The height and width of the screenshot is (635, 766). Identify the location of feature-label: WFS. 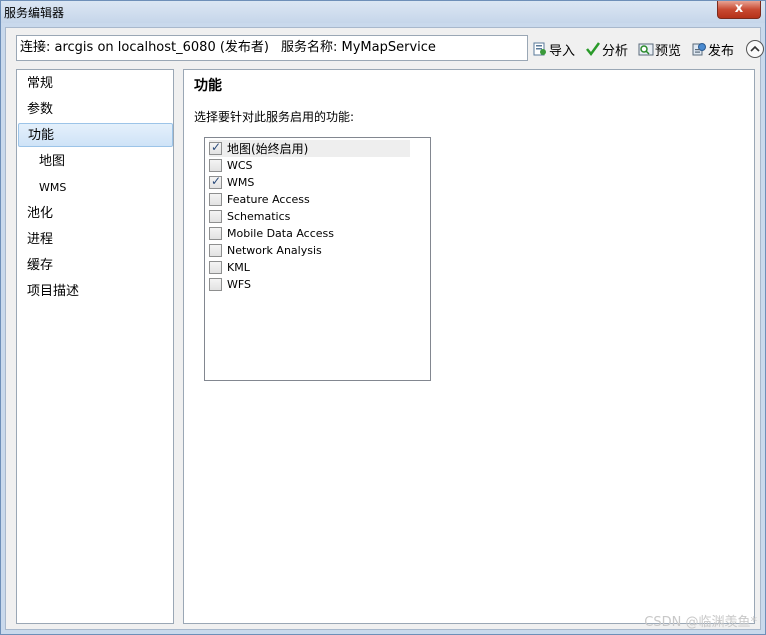
(239, 284).